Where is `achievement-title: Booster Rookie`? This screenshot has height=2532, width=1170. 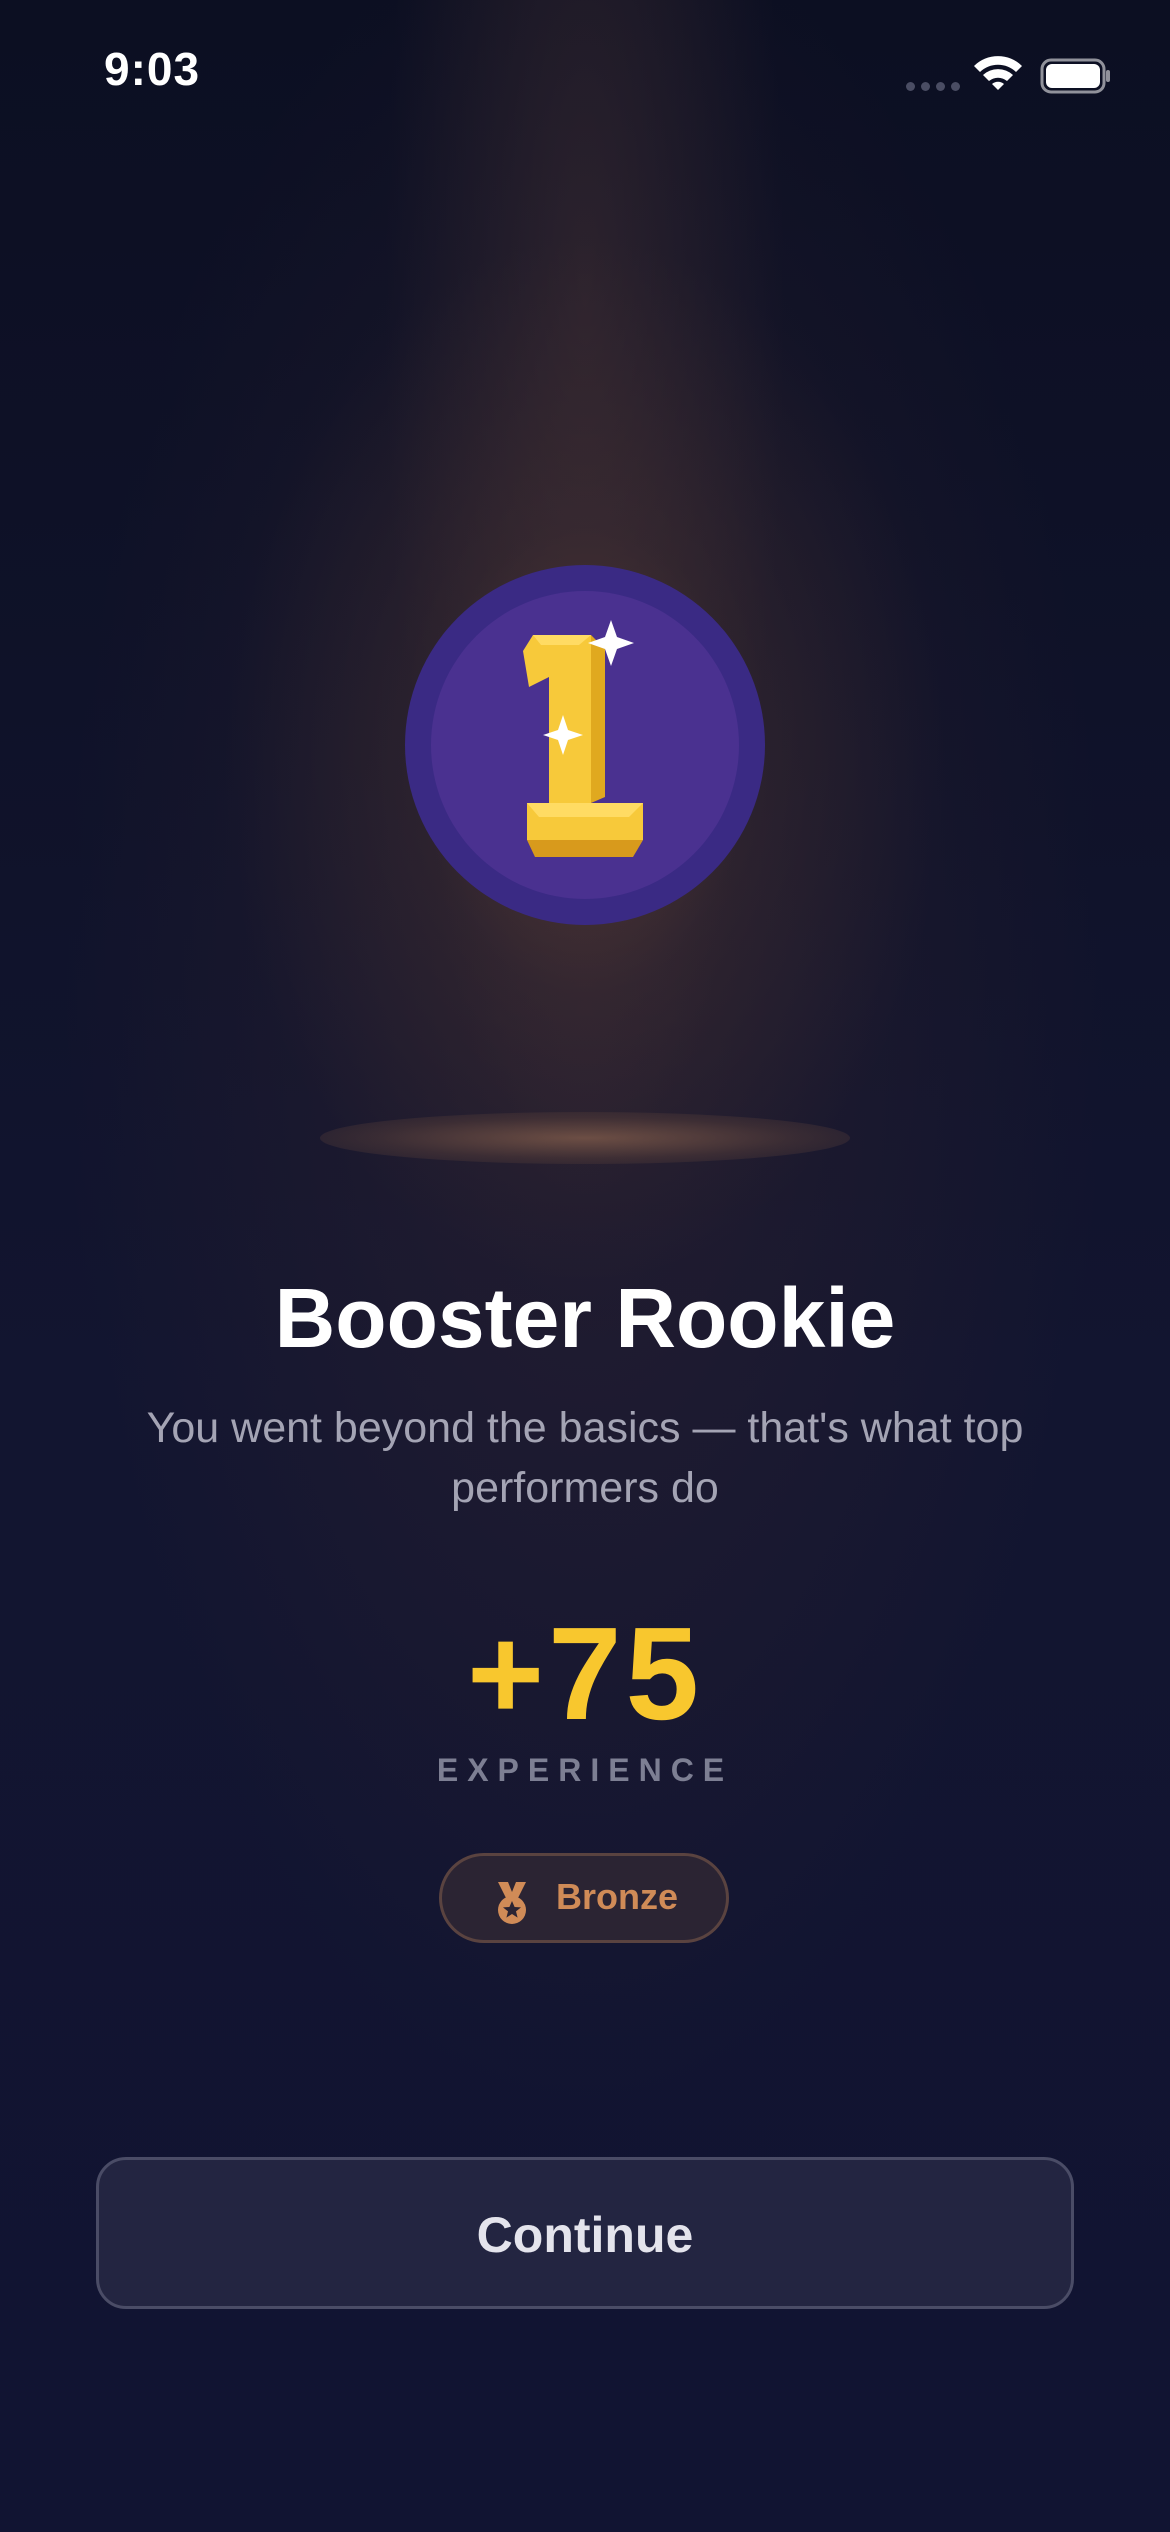
achievement-title: Booster Rookie is located at coordinates (585, 1318).